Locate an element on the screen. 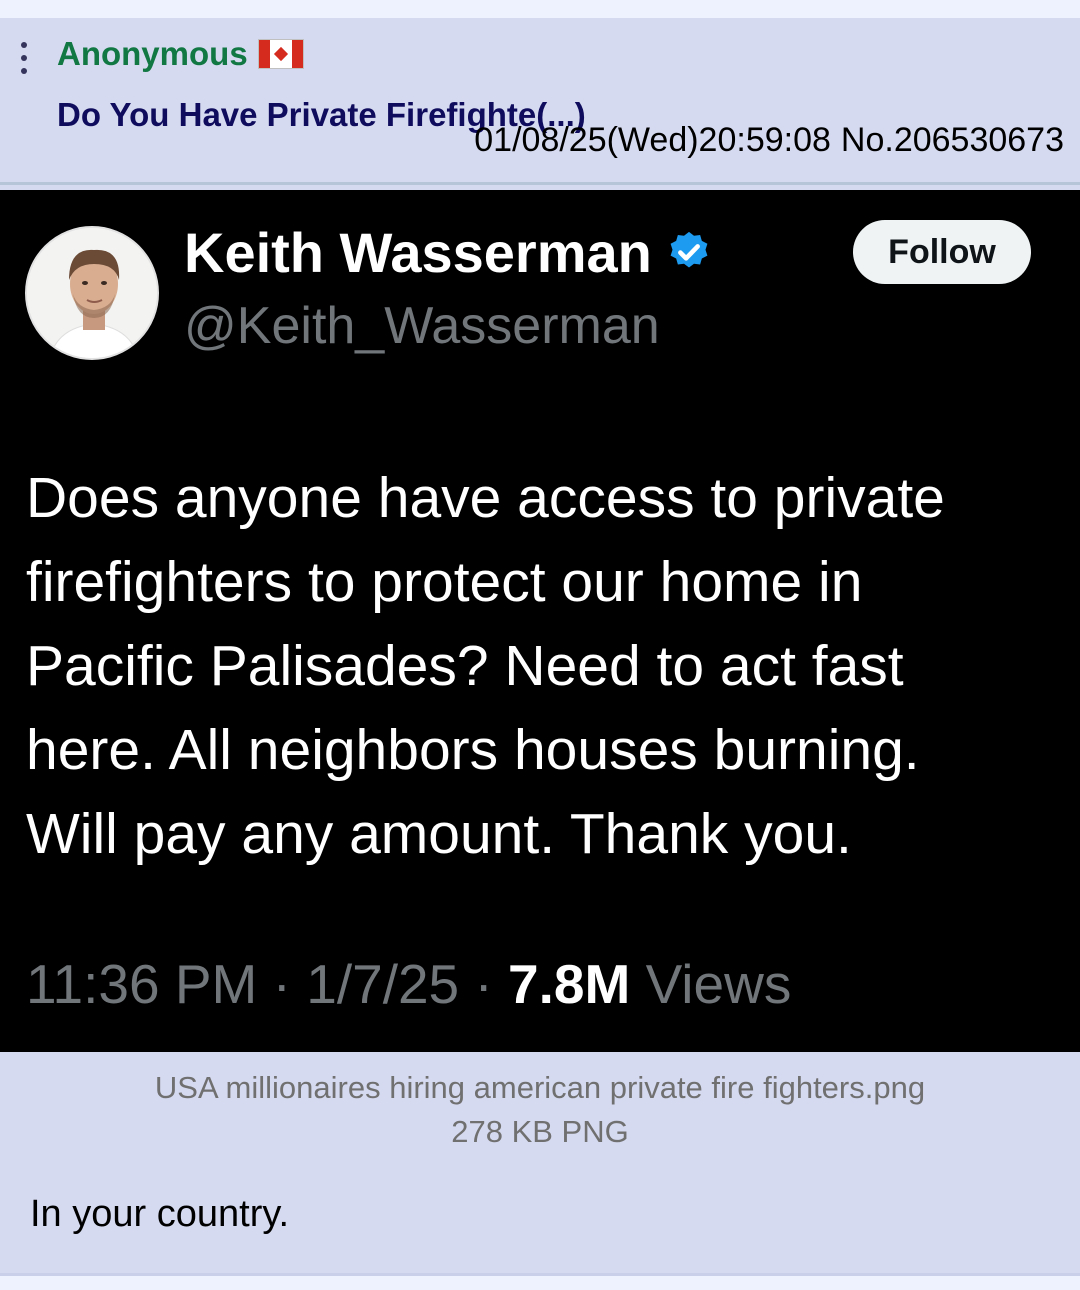 This screenshot has height=1290, width=1080. verified-badge-icon is located at coordinates (689, 249).